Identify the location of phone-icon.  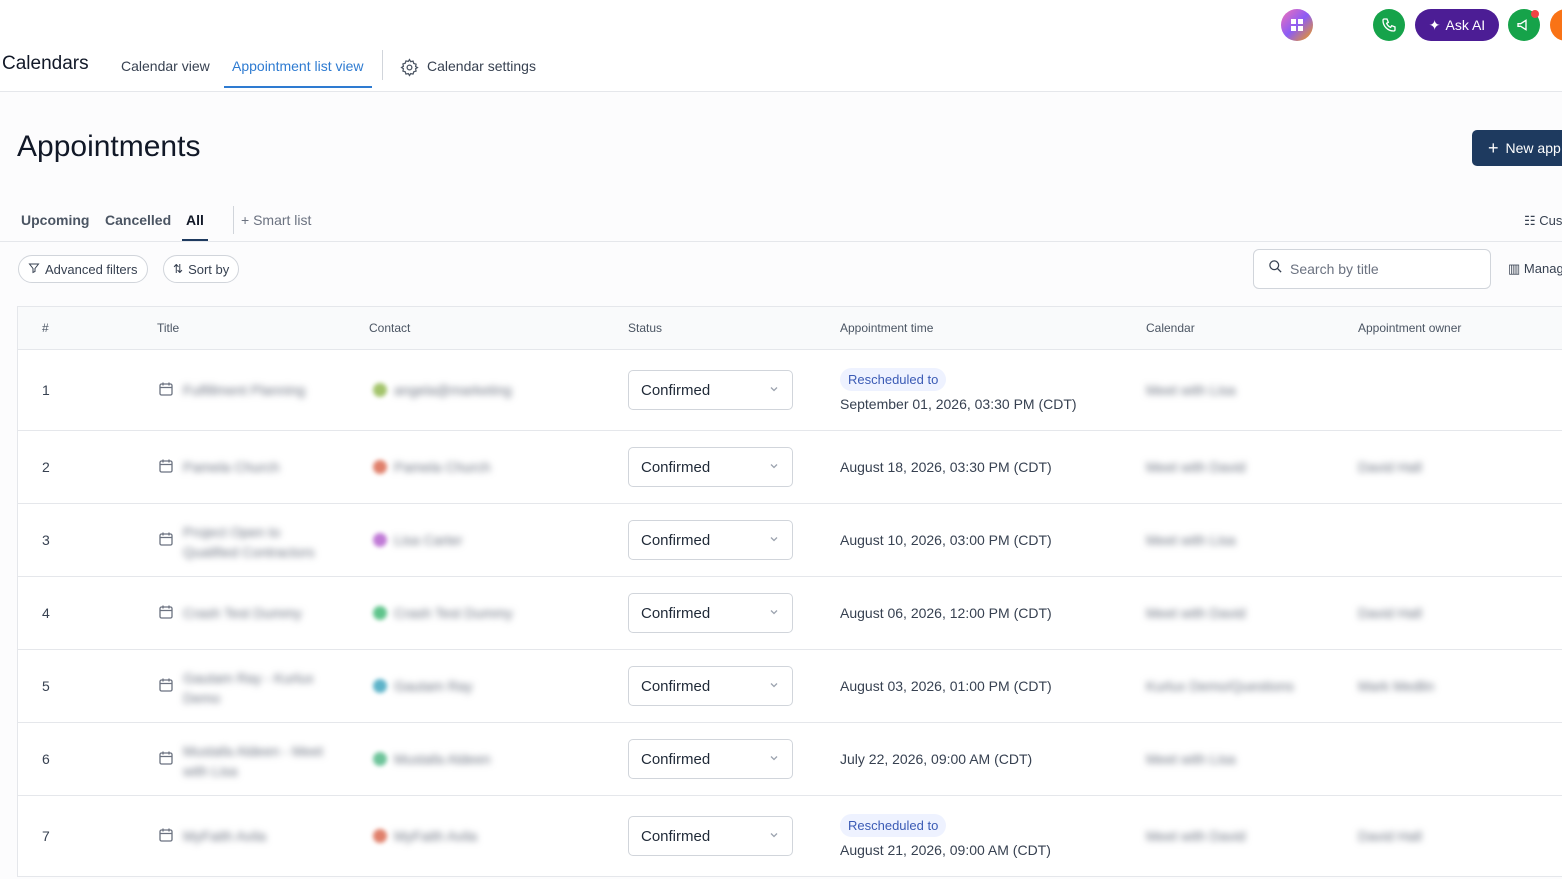
(1389, 25).